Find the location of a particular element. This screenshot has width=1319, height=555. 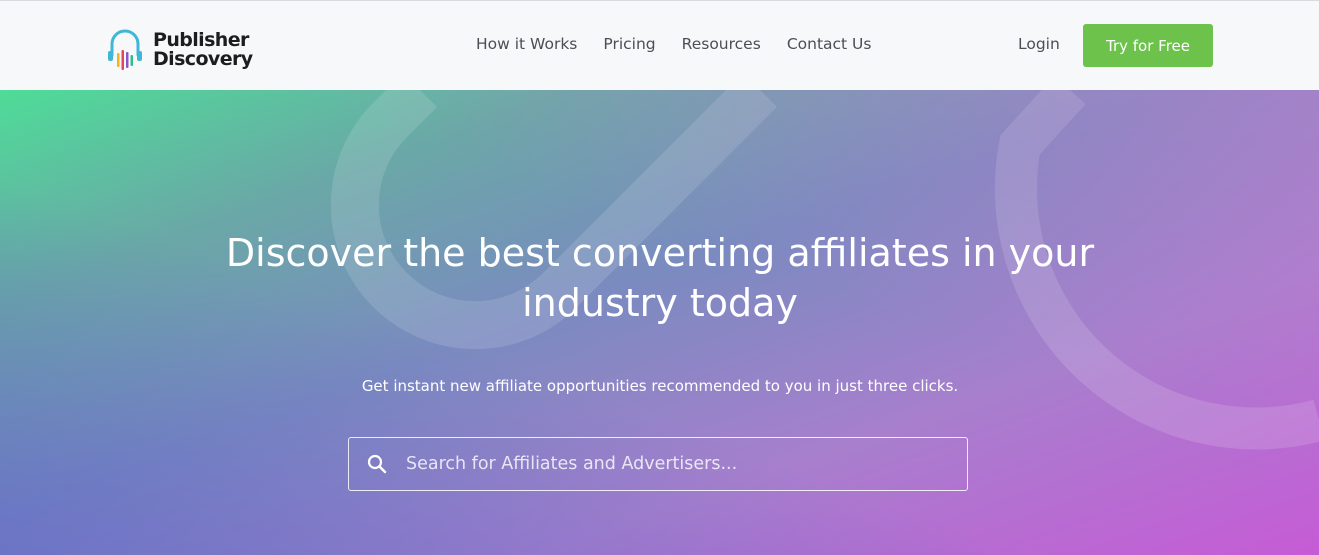

nav-link-how-it-works: How it Works is located at coordinates (526, 44).